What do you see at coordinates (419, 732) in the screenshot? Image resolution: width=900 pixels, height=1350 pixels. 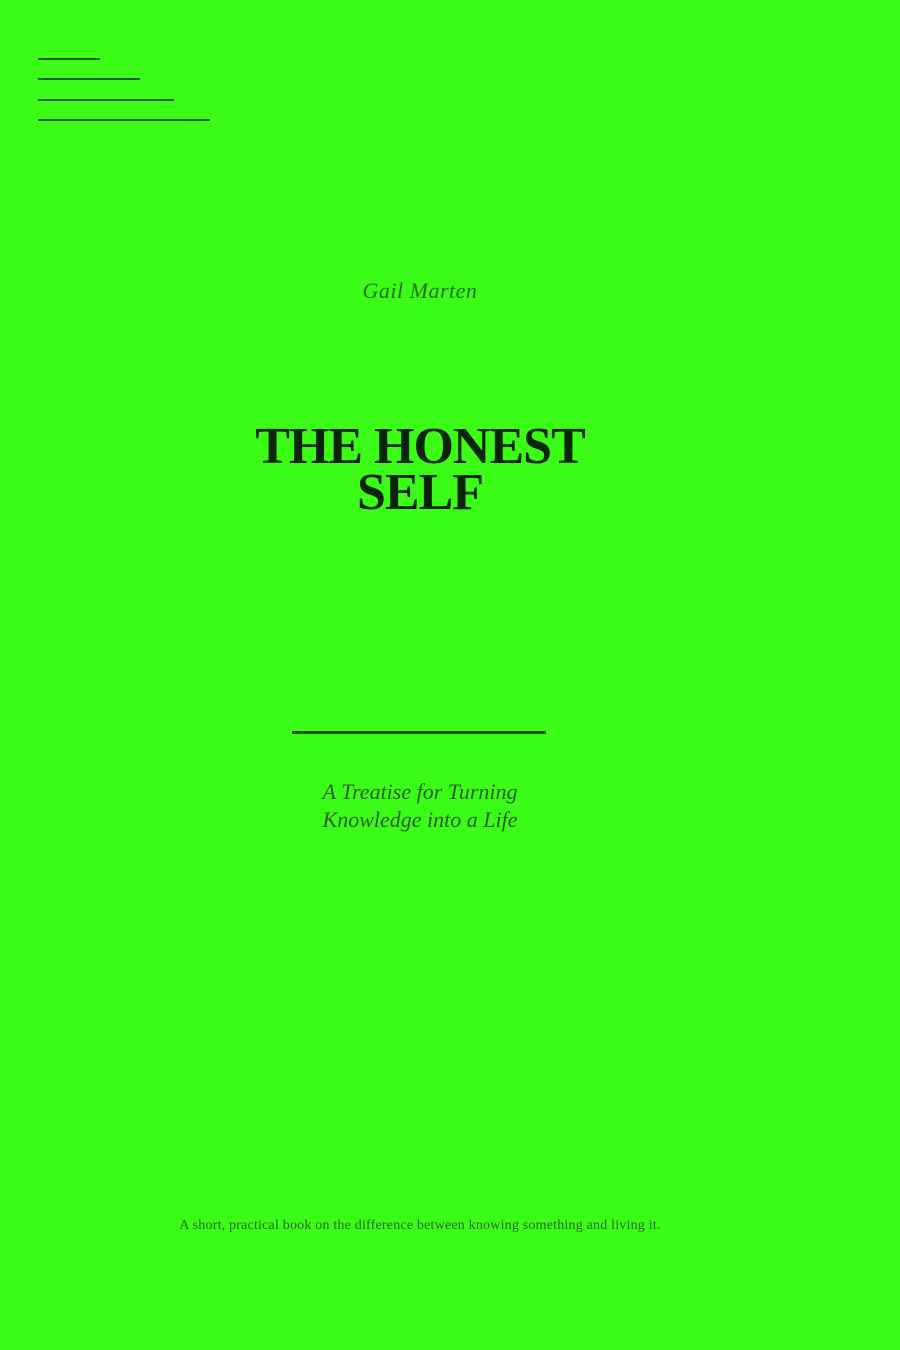 I see `divider-rule` at bounding box center [419, 732].